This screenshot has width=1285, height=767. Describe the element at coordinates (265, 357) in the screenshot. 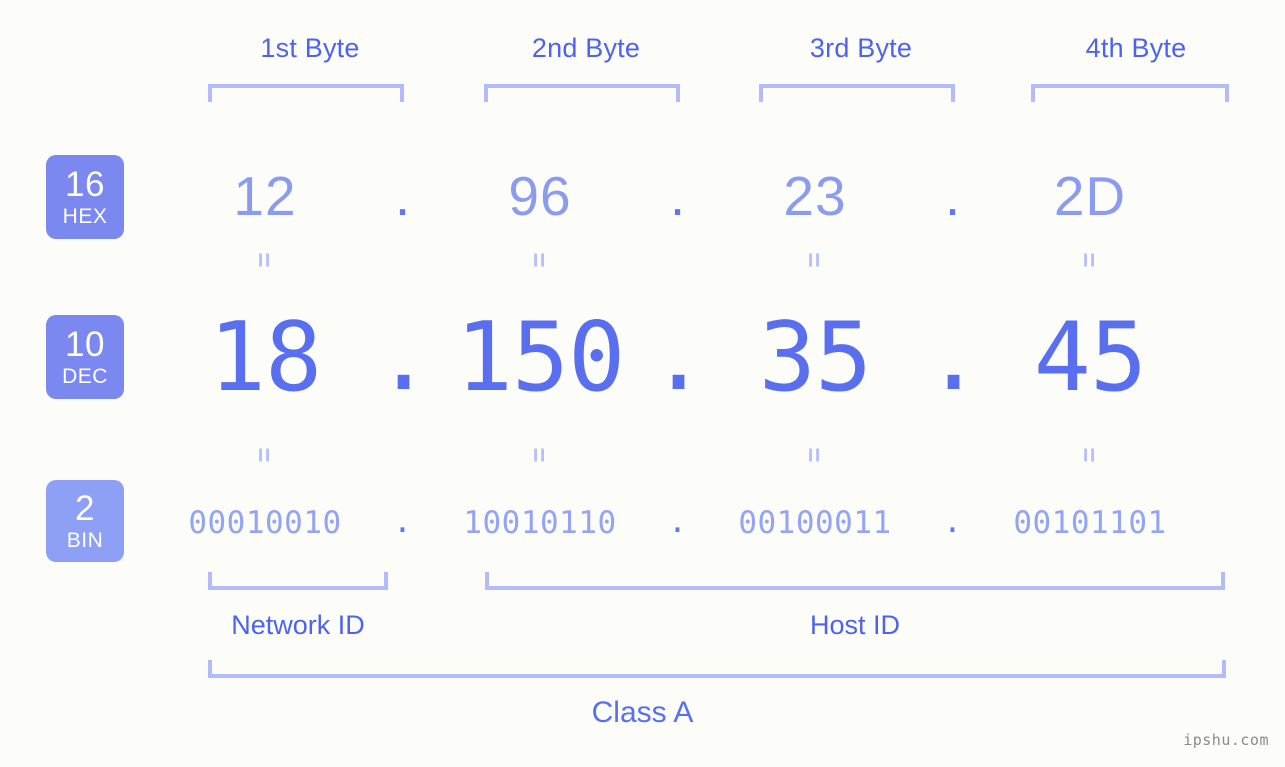

I see `dec-octet-1: 18` at that location.